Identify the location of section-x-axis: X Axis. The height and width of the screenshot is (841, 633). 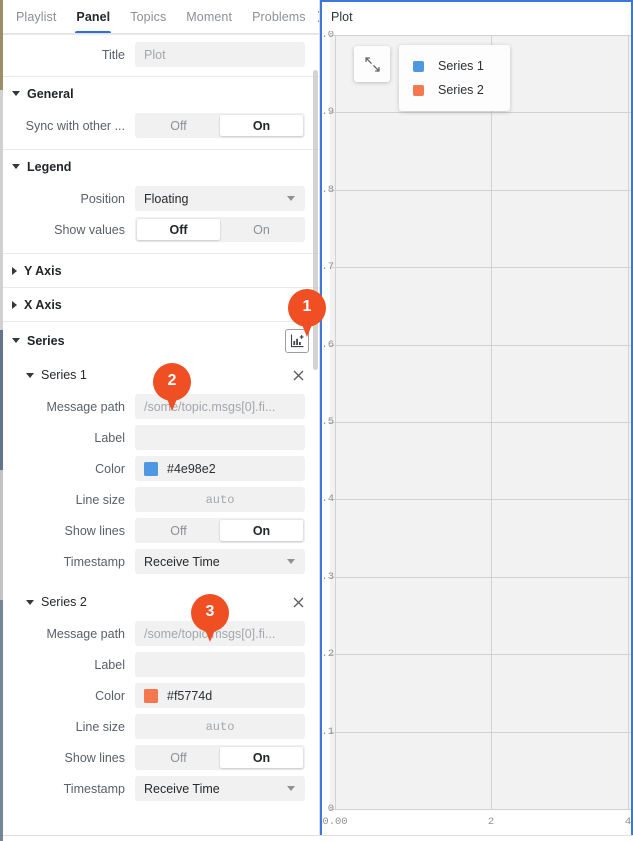
(159, 304).